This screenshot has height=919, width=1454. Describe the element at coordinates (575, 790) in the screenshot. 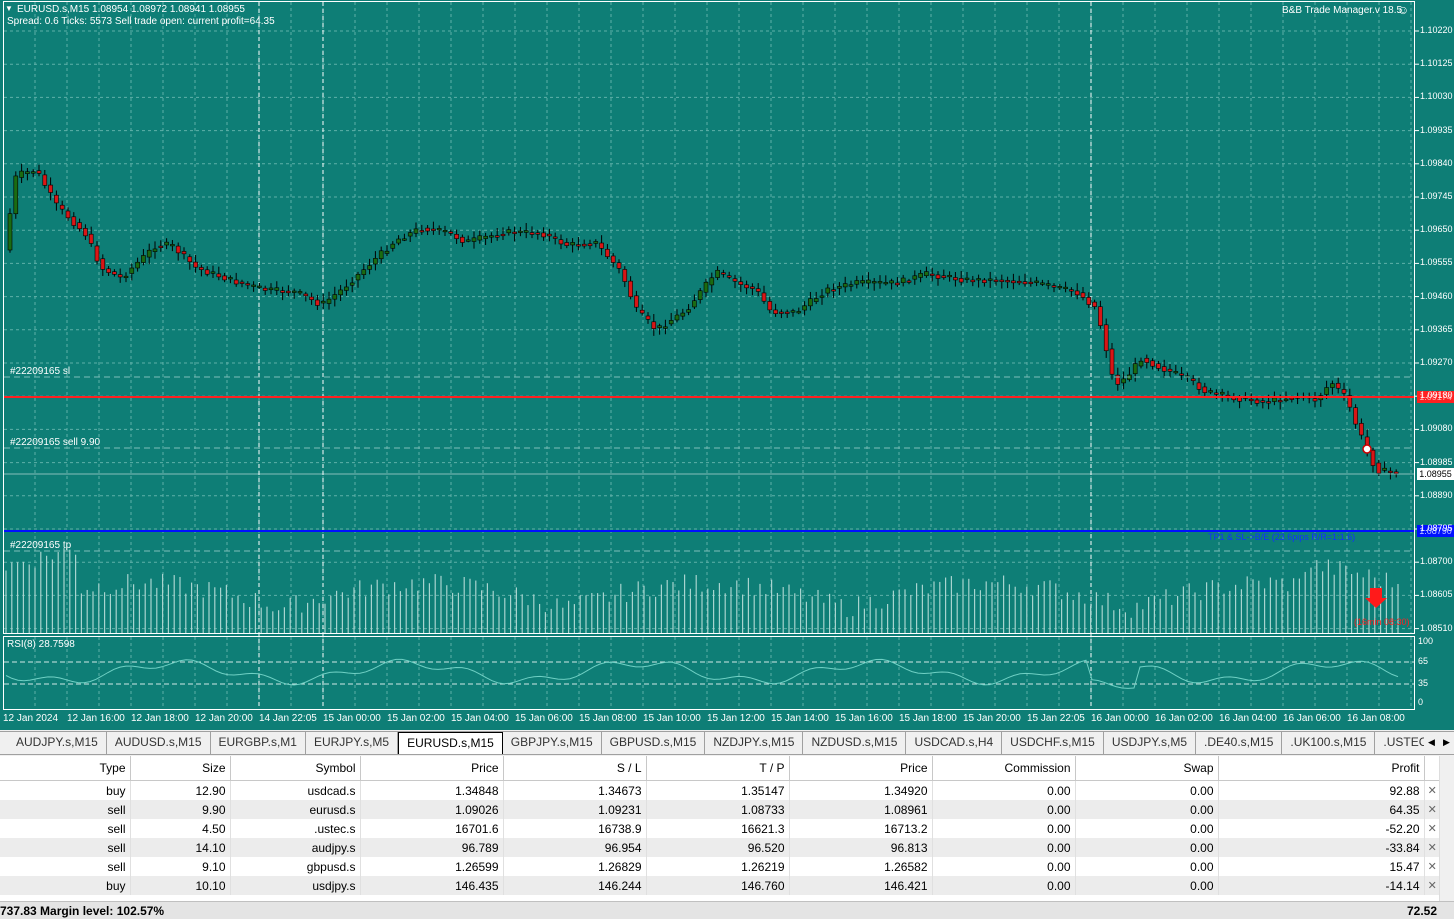

I see `table-cell: 1.34673` at that location.